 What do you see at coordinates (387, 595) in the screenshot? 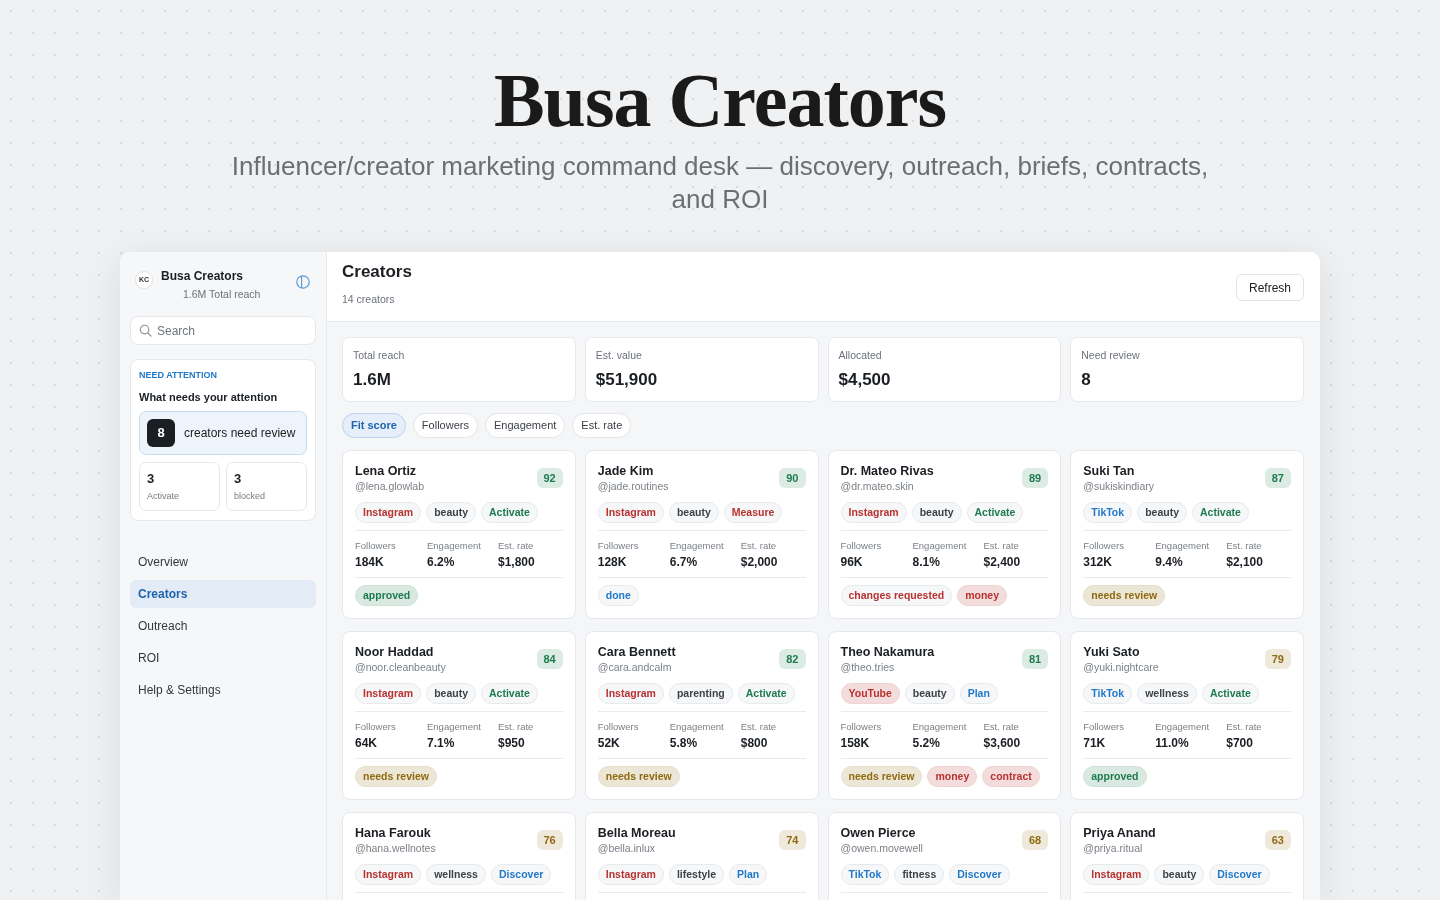
I see `status-chip: approved` at bounding box center [387, 595].